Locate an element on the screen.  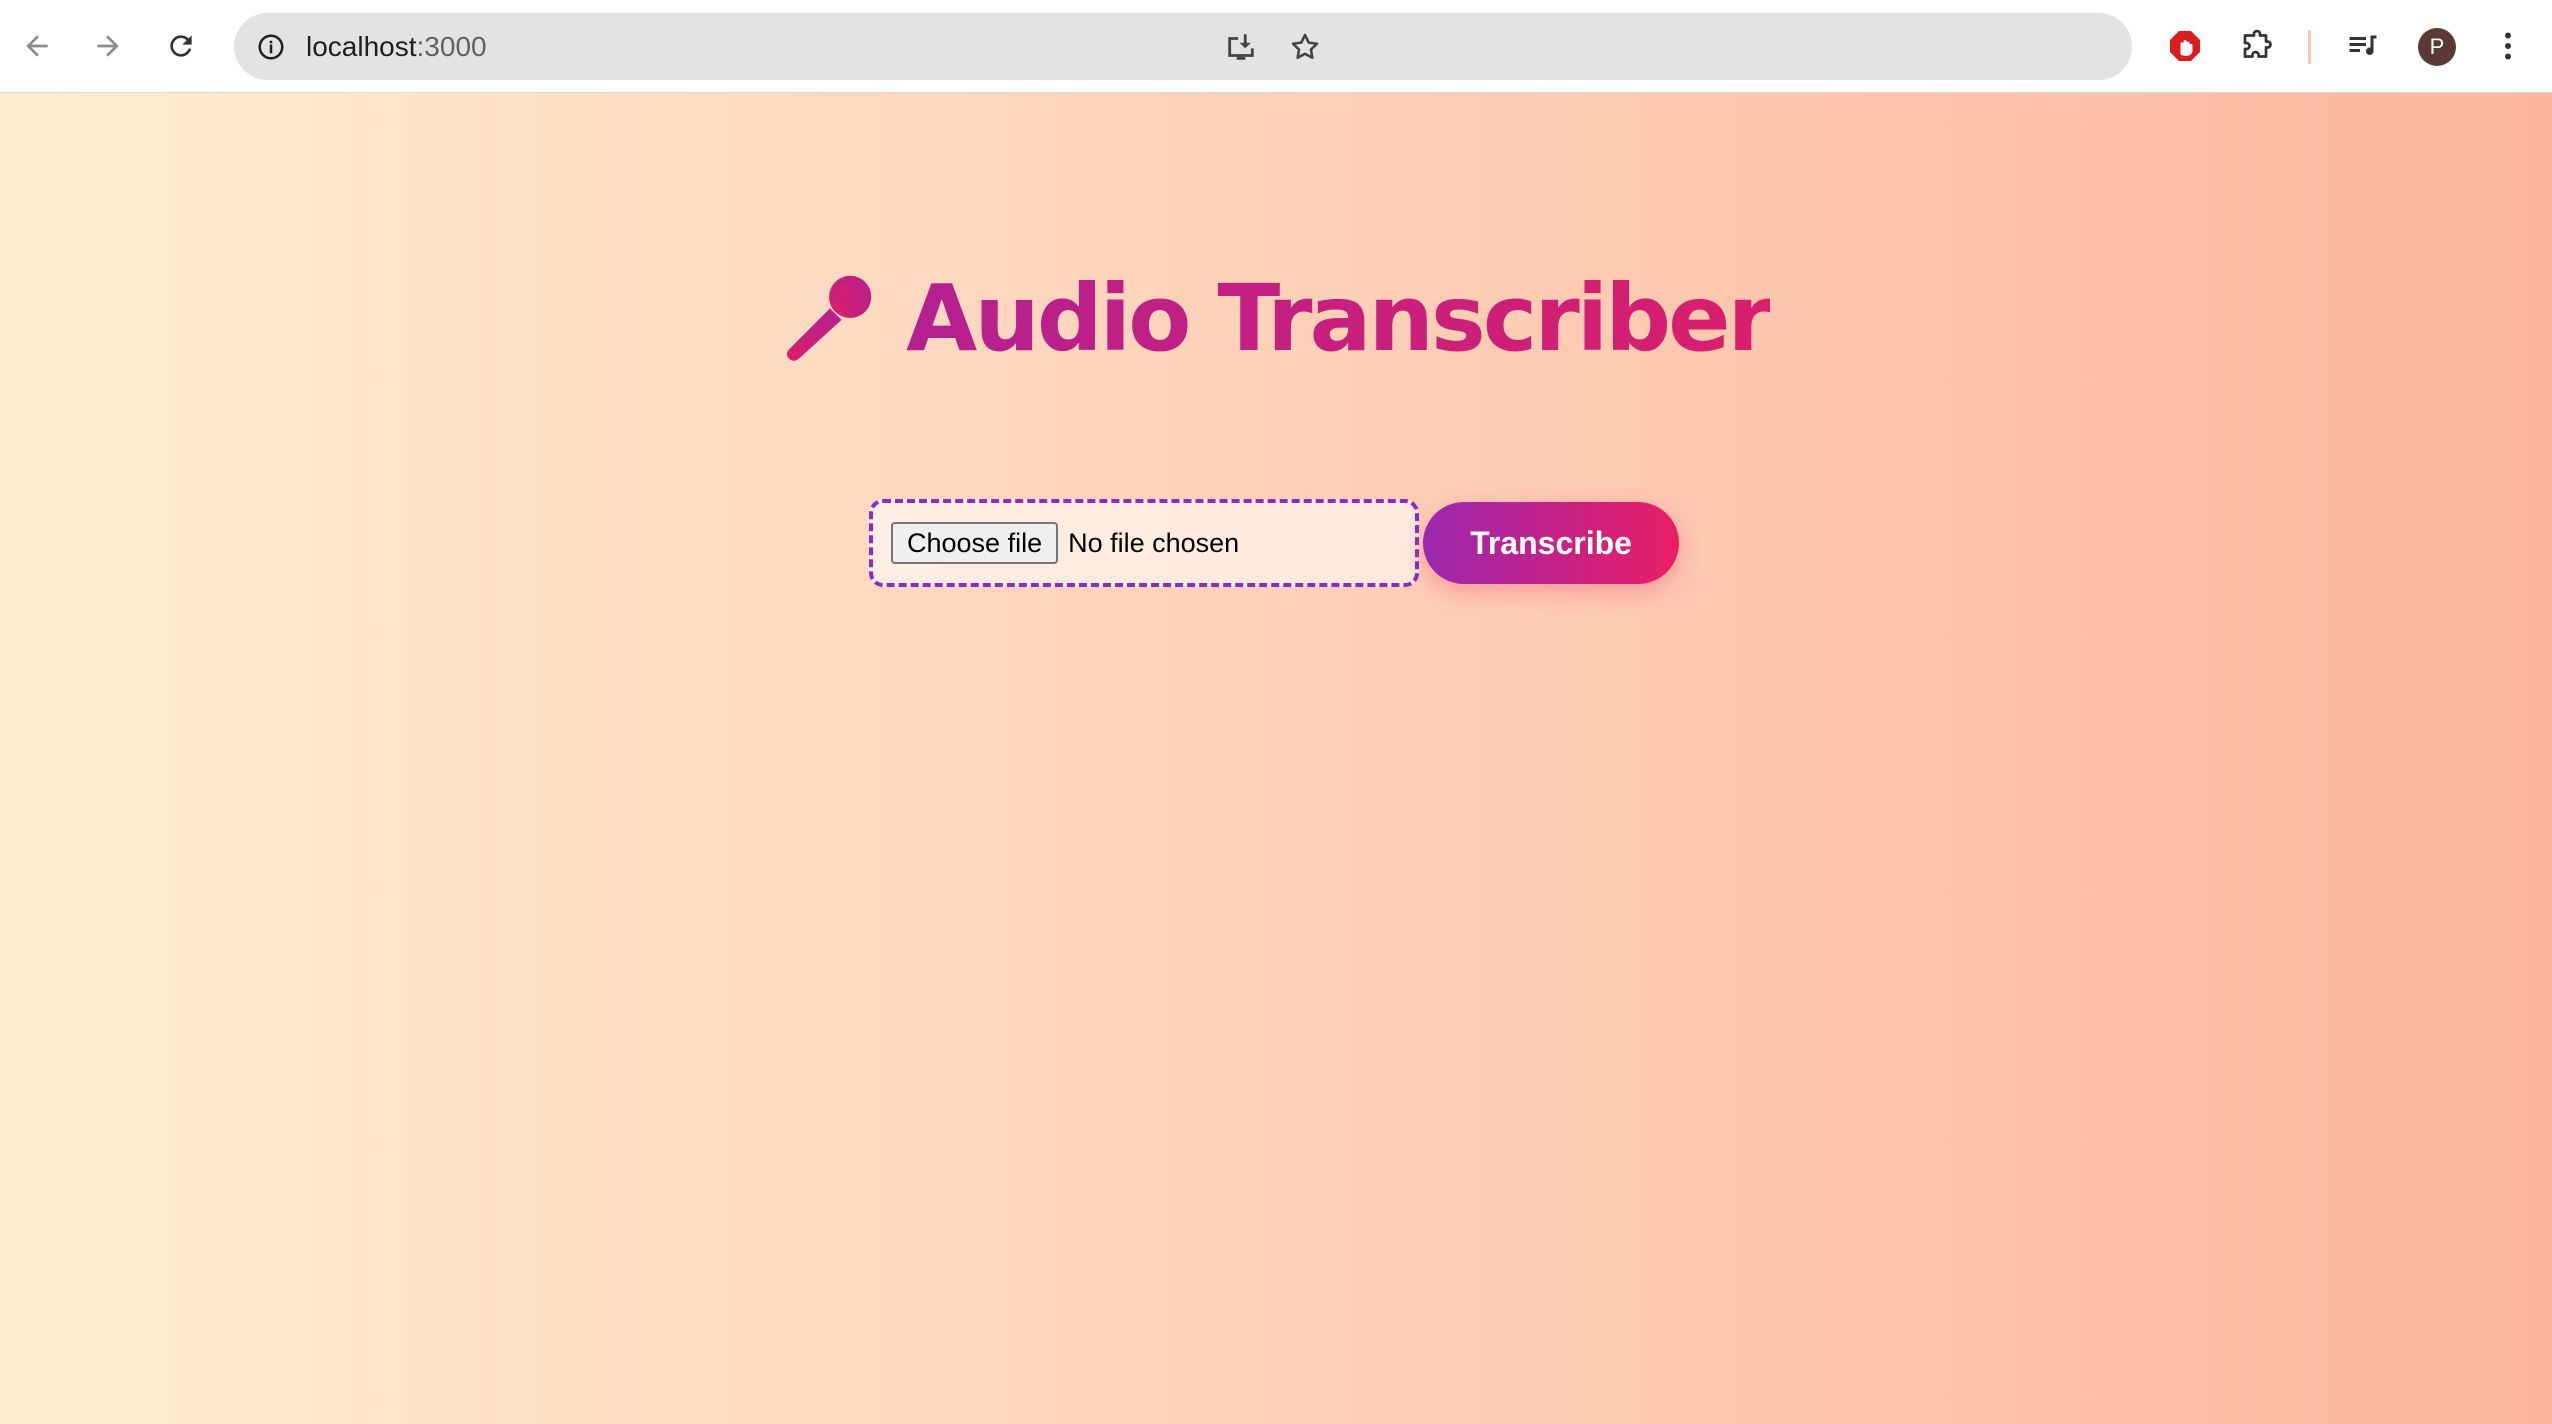
media-controls-icon is located at coordinates (2363, 45).